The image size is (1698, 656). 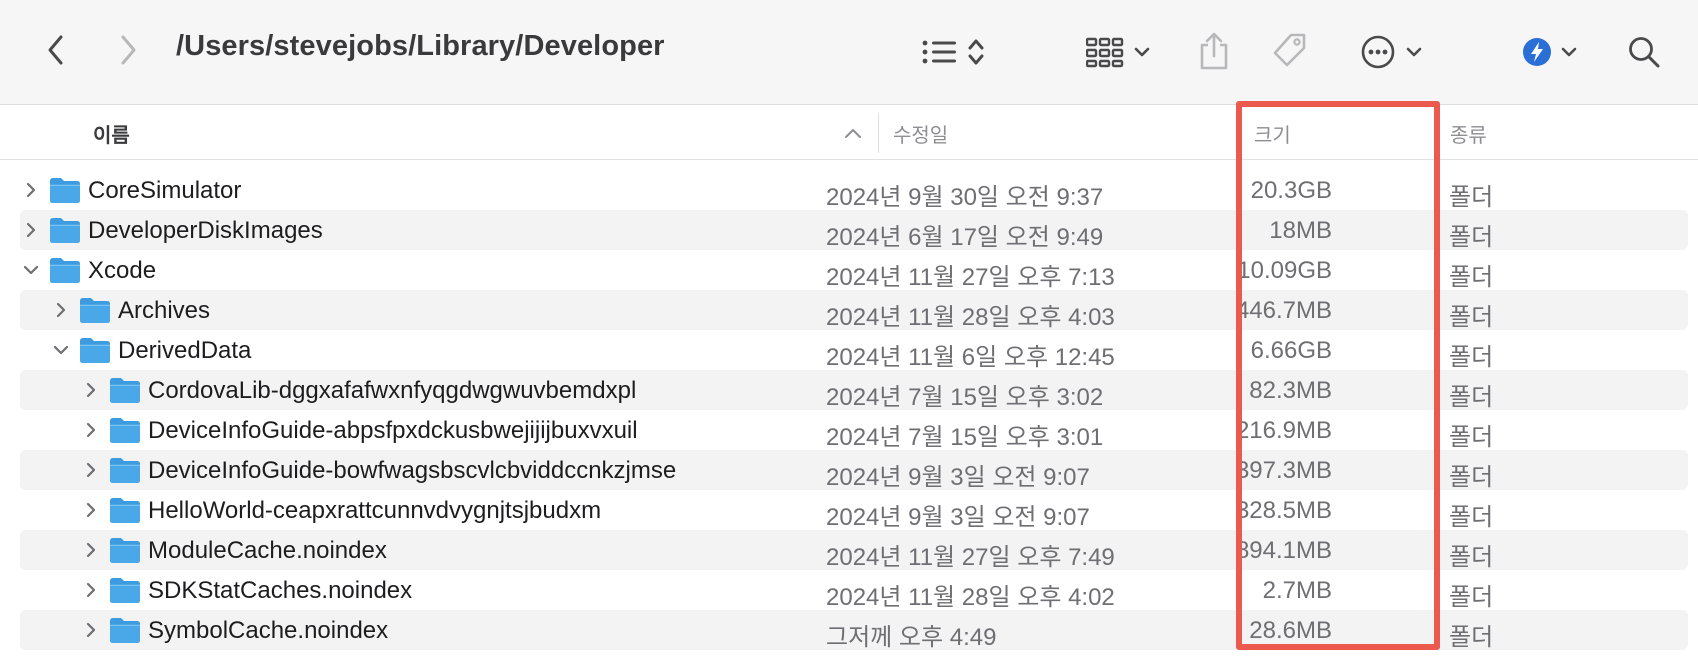 What do you see at coordinates (1284, 270) in the screenshot?
I see `file-size: 10.09GB` at bounding box center [1284, 270].